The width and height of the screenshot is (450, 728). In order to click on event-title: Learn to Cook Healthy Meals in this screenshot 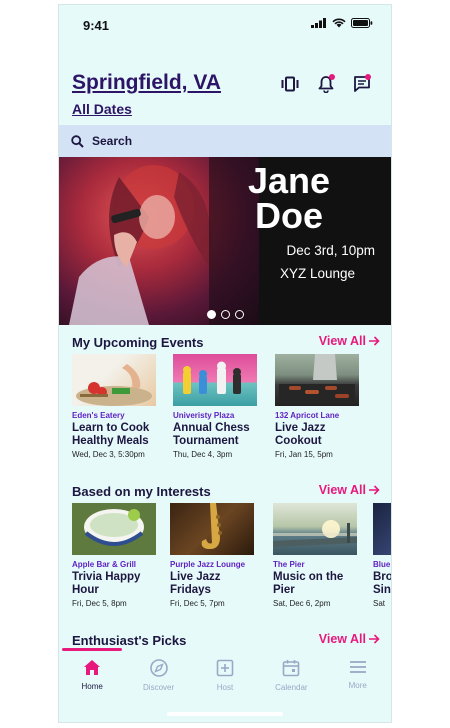, I will do `click(111, 434)`.